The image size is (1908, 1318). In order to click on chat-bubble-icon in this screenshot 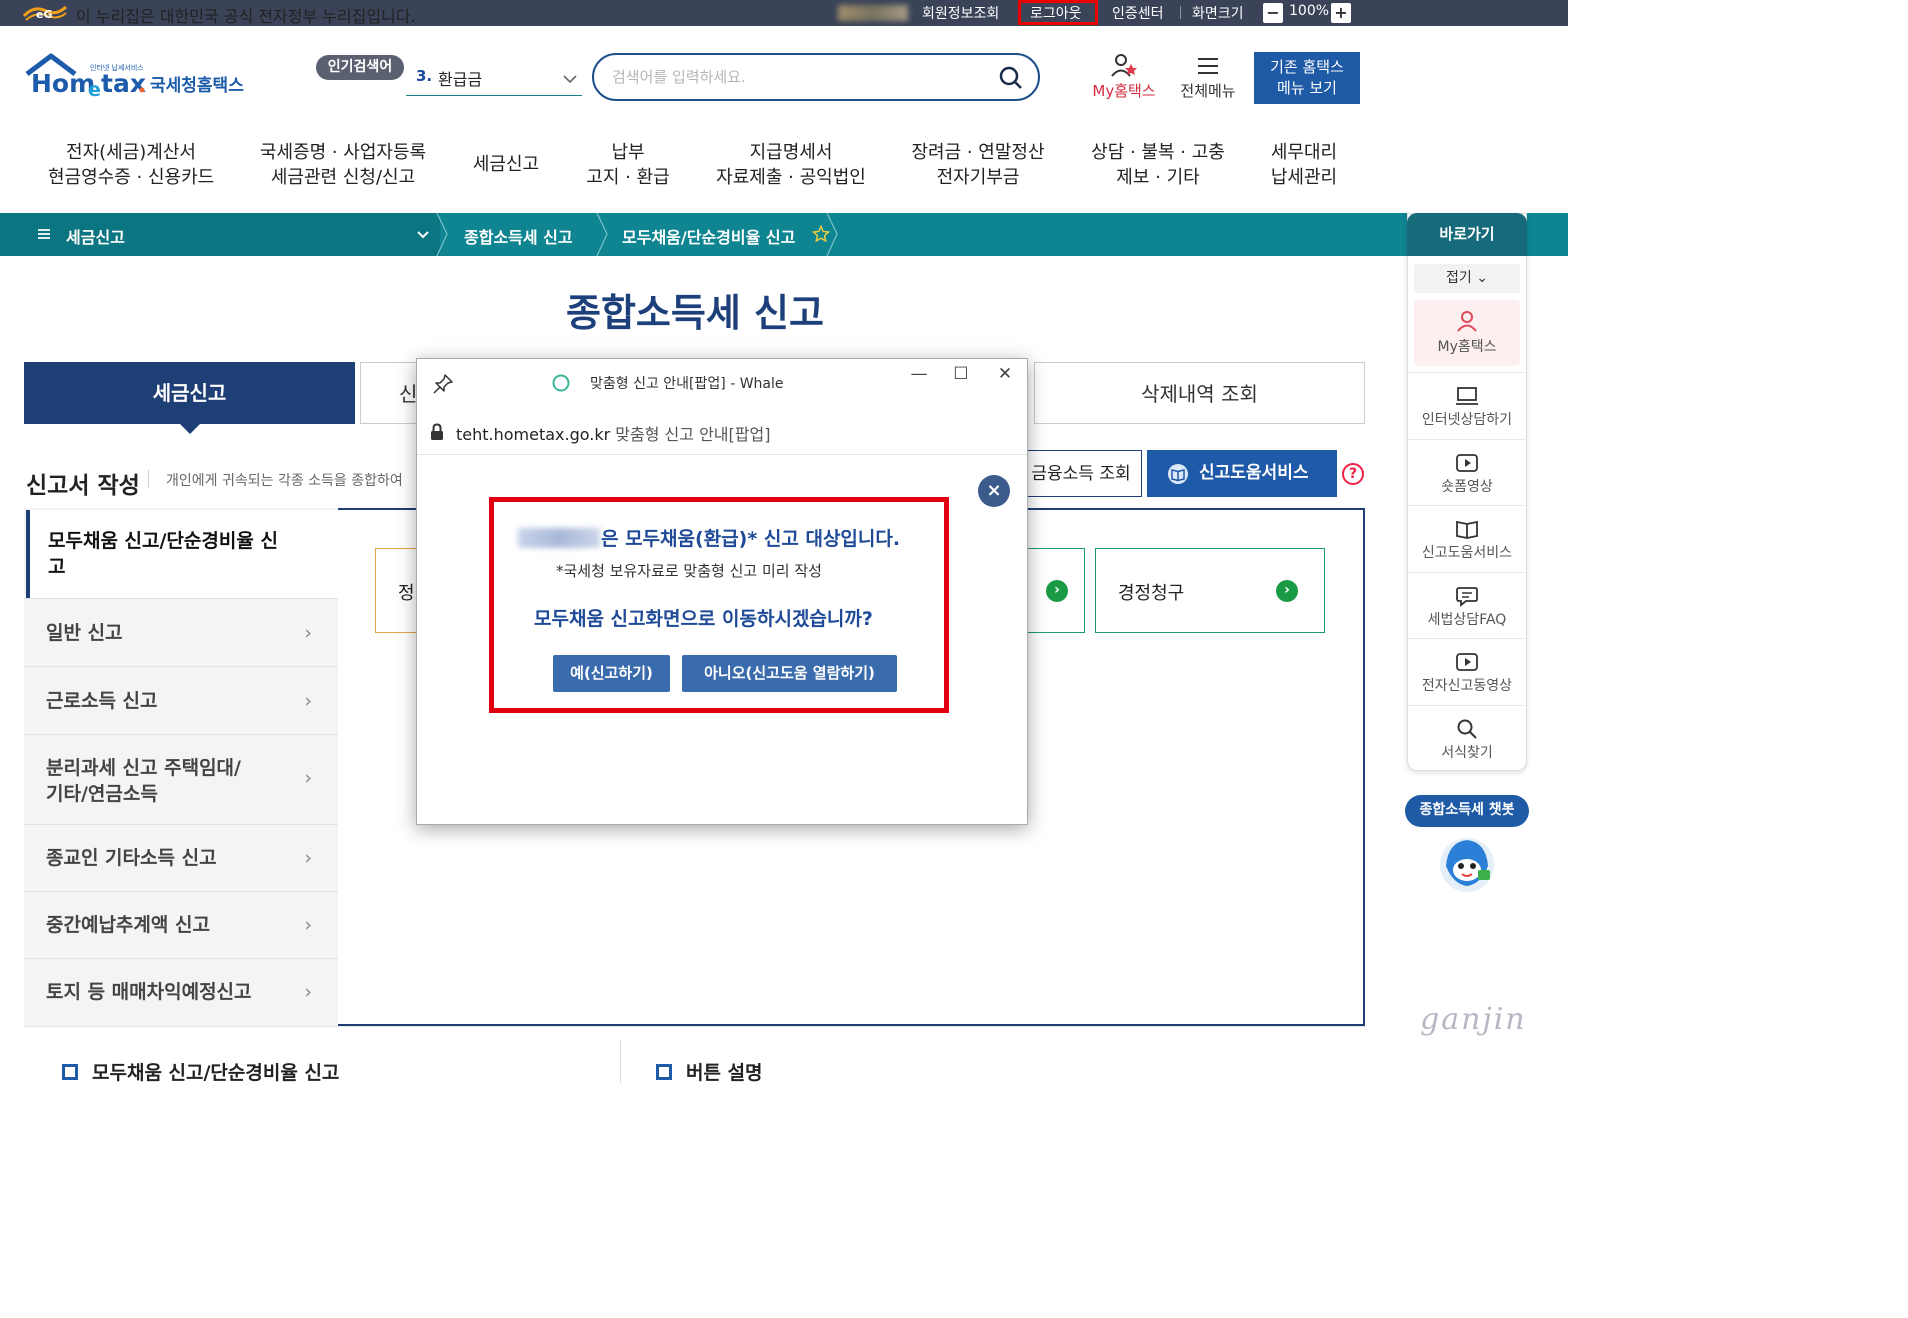, I will do `click(1467, 597)`.